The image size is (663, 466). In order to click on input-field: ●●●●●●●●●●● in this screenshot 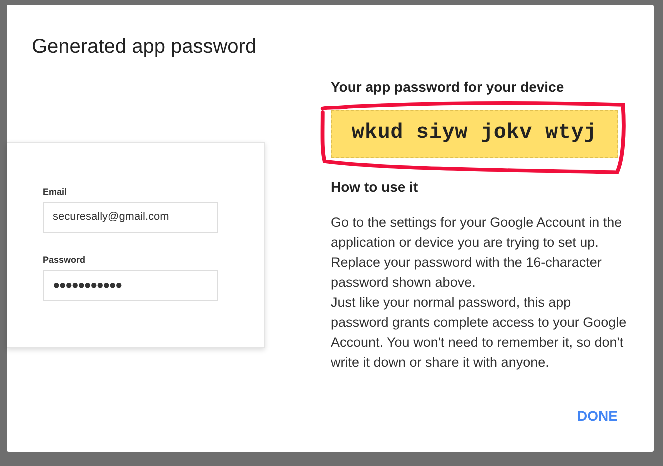, I will do `click(130, 285)`.